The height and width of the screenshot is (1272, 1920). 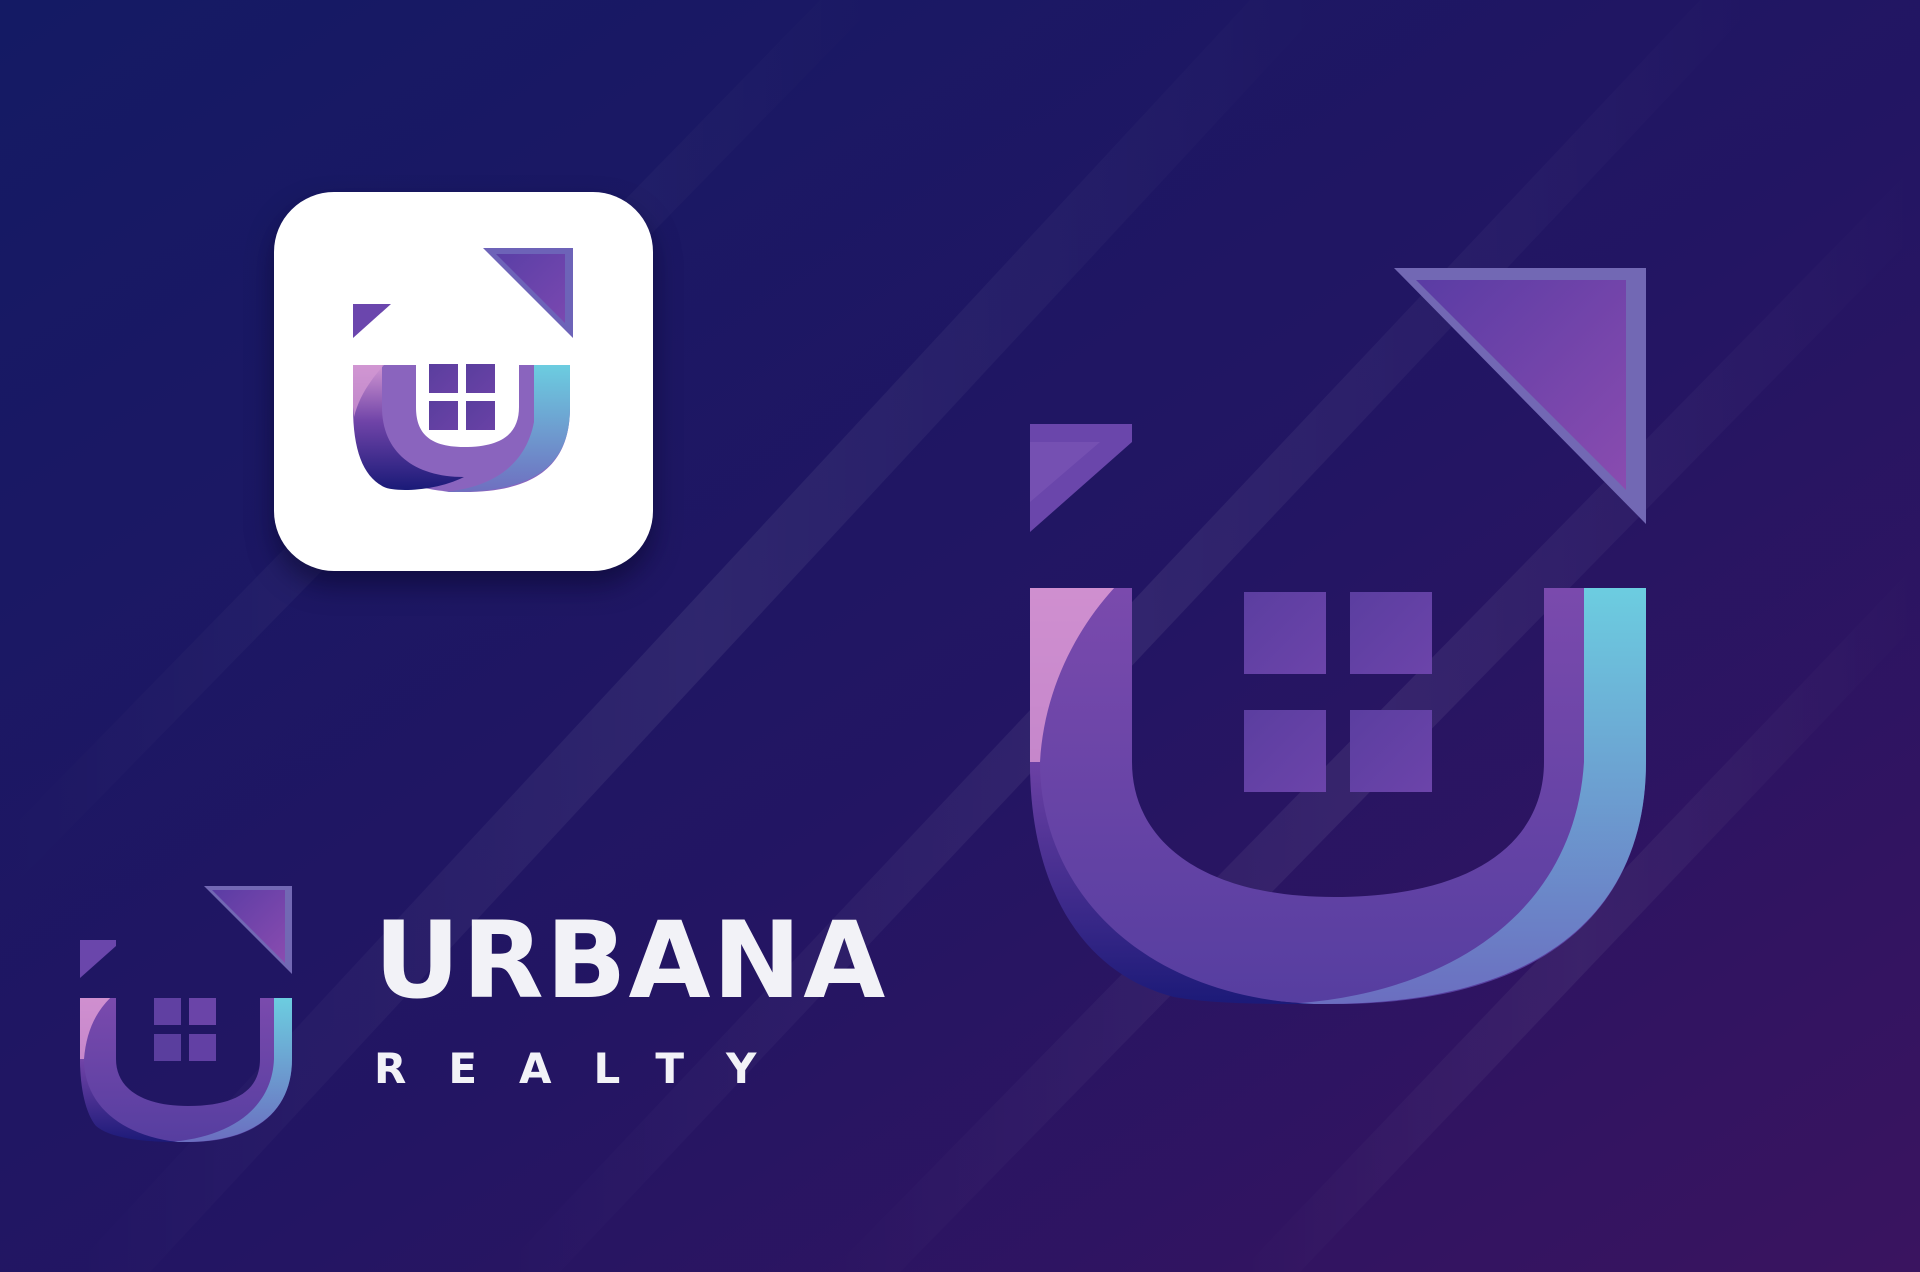 What do you see at coordinates (463, 370) in the screenshot?
I see `house-u-logo-icon` at bounding box center [463, 370].